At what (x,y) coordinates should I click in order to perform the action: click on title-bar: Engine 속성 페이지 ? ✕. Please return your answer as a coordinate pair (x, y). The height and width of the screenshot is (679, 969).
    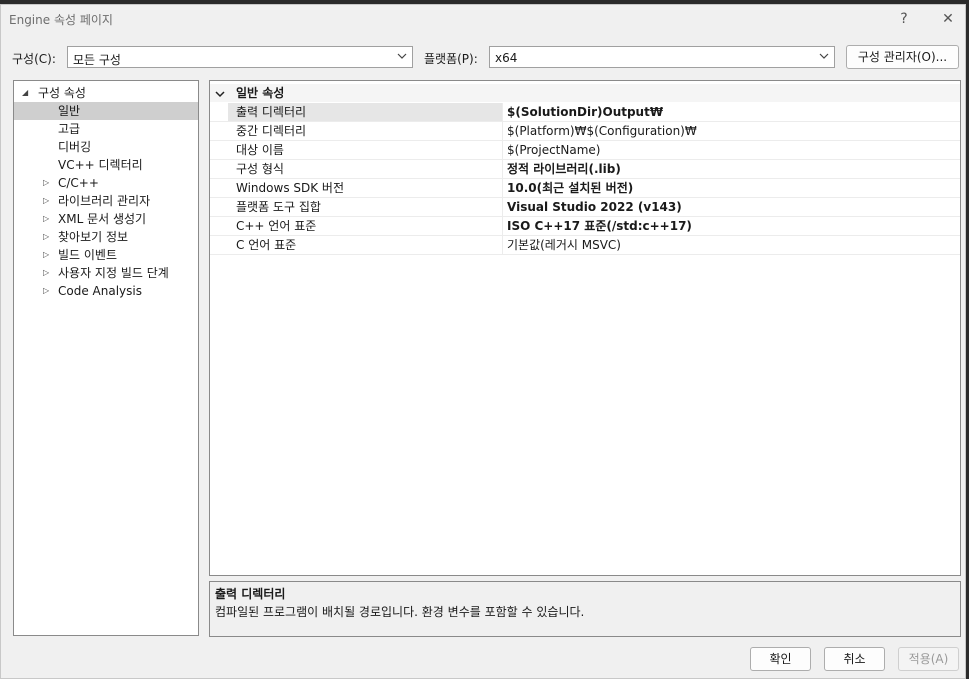
    Looking at the image, I should click on (483, 19).